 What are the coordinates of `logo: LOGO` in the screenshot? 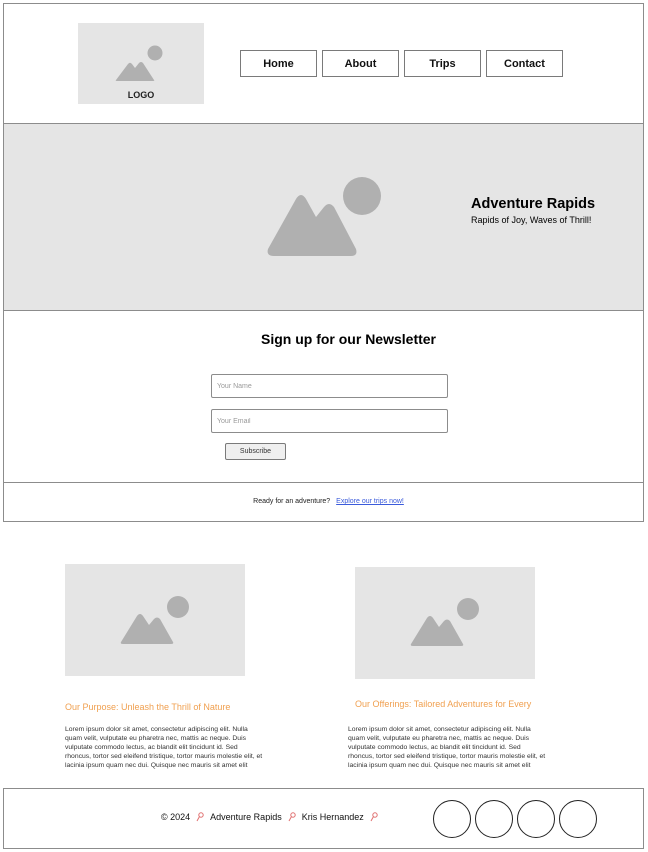 It's located at (141, 63).